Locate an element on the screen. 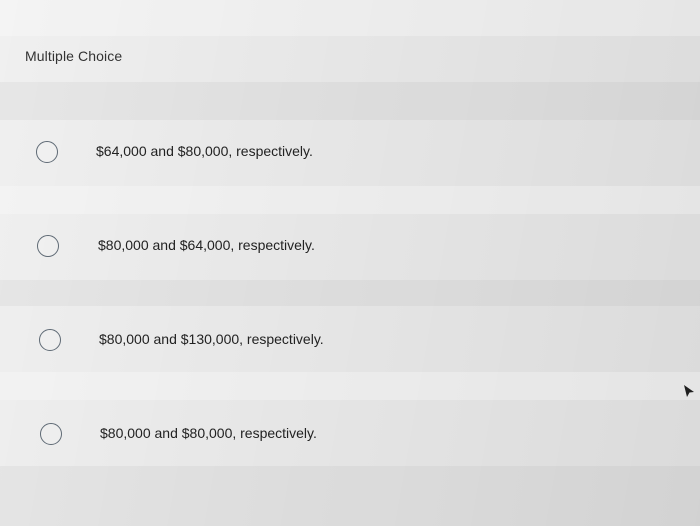 The height and width of the screenshot is (526, 700). answer-option-2: $80,000 and $64,000, respectively. is located at coordinates (350, 247).